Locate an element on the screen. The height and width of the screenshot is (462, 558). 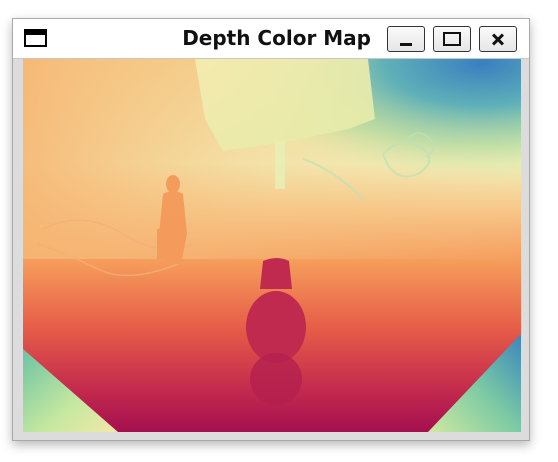
maximize-icon is located at coordinates (452, 39).